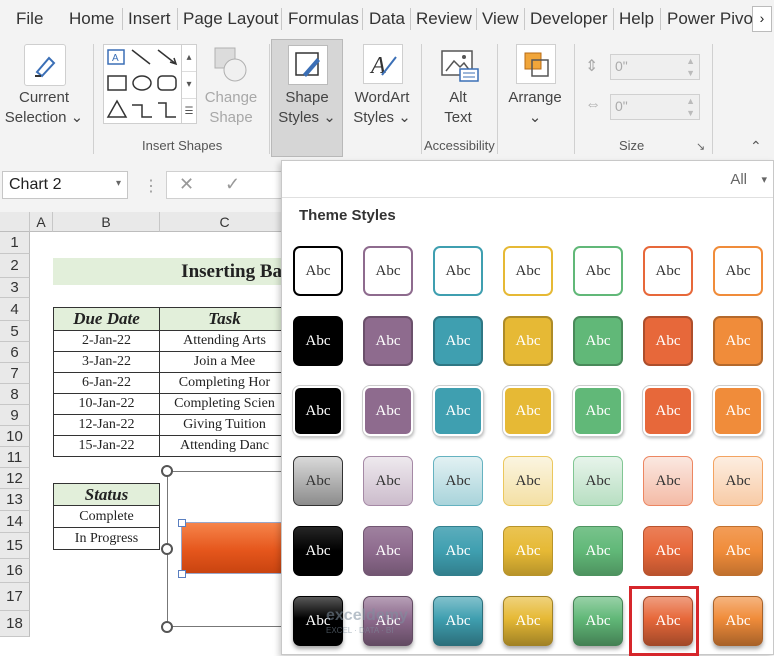  What do you see at coordinates (143, 84) in the screenshot?
I see `shapes-gallery: A` at bounding box center [143, 84].